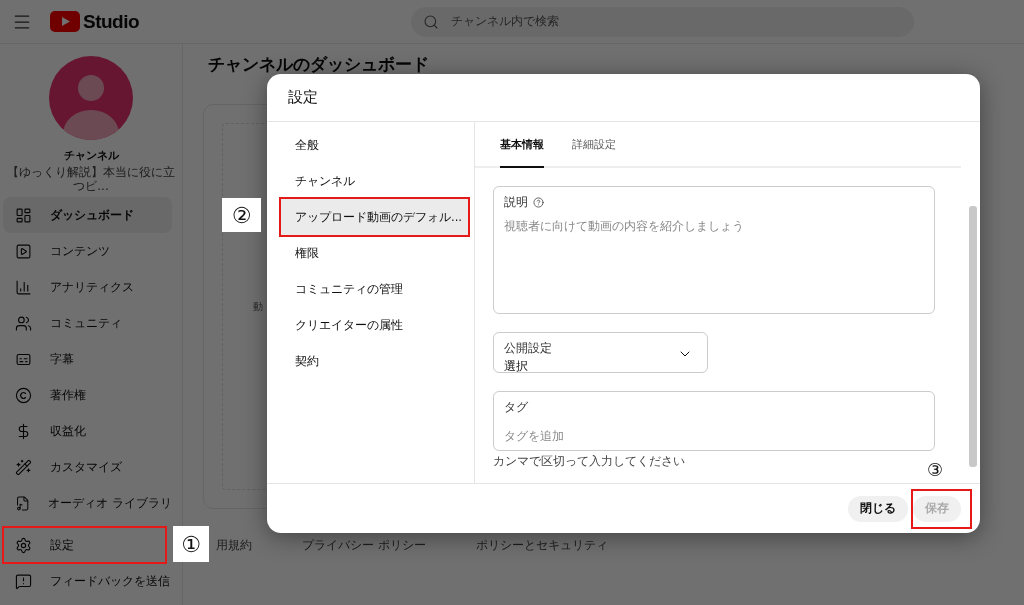  What do you see at coordinates (87, 359) in the screenshot?
I see `sidebar-item: 字幕` at bounding box center [87, 359].